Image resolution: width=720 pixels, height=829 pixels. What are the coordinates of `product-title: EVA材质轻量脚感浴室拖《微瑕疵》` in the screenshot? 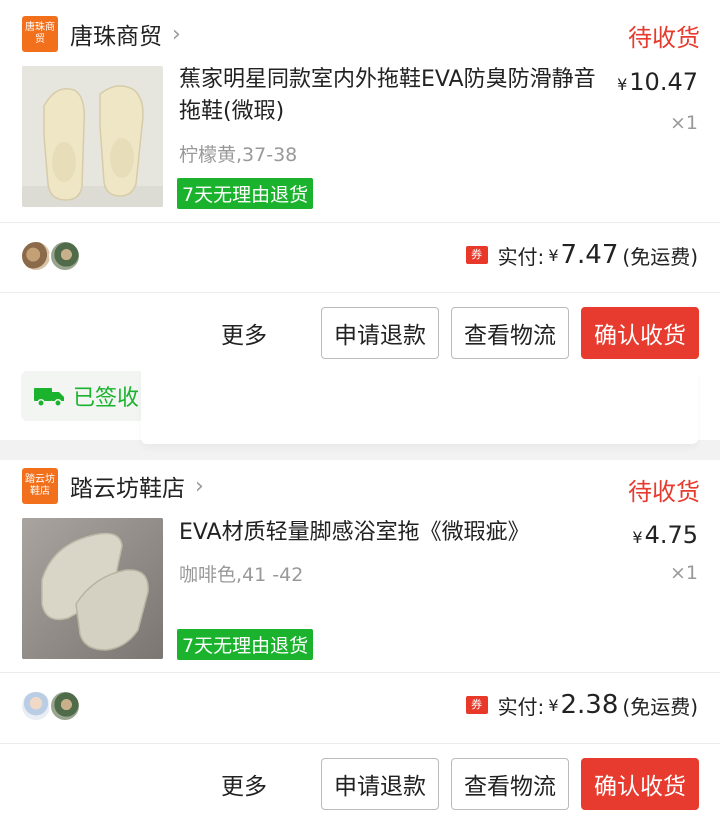 It's located at (389, 533).